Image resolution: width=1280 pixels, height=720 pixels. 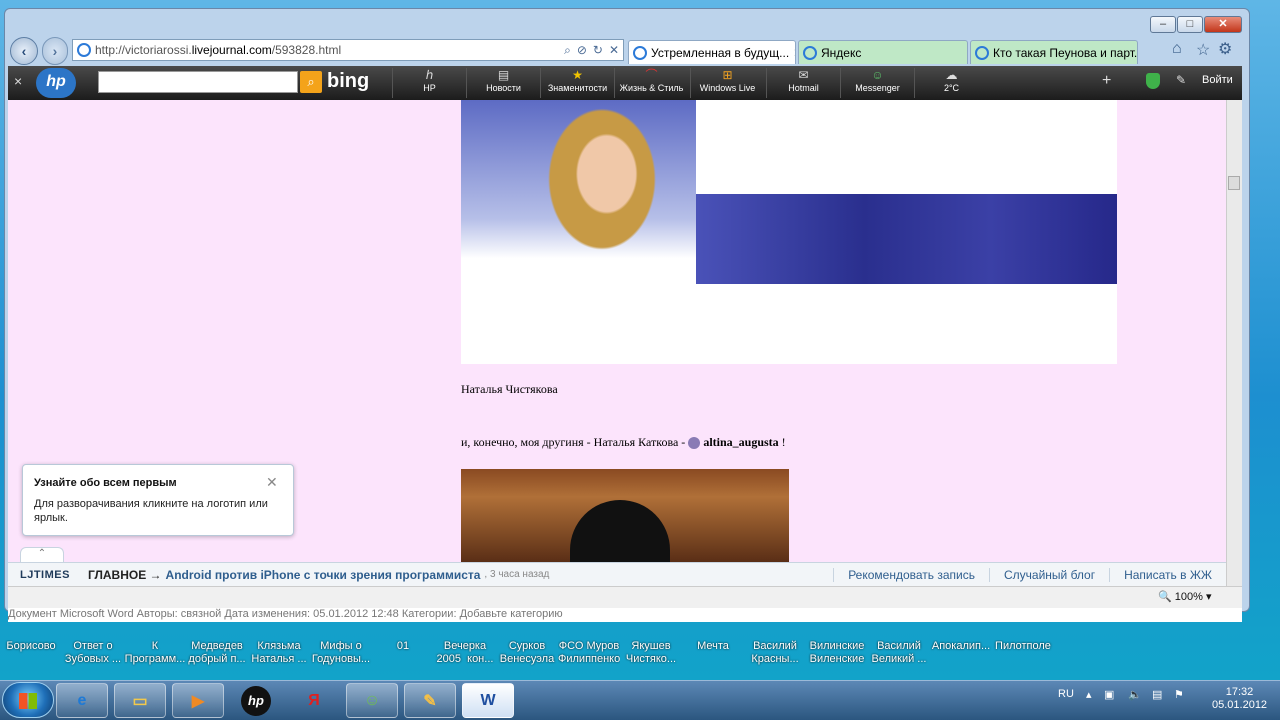 I want to click on toolbar-close-icon: ×, so click(x=18, y=81).